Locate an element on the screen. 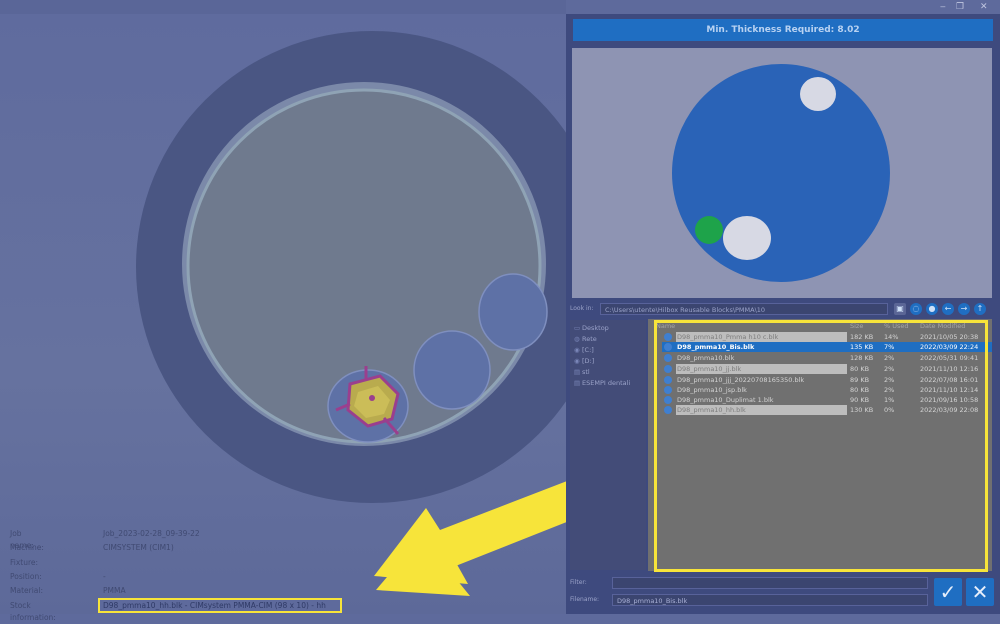  place-esempi: ▤ ESEMPI dentali is located at coordinates (602, 383).